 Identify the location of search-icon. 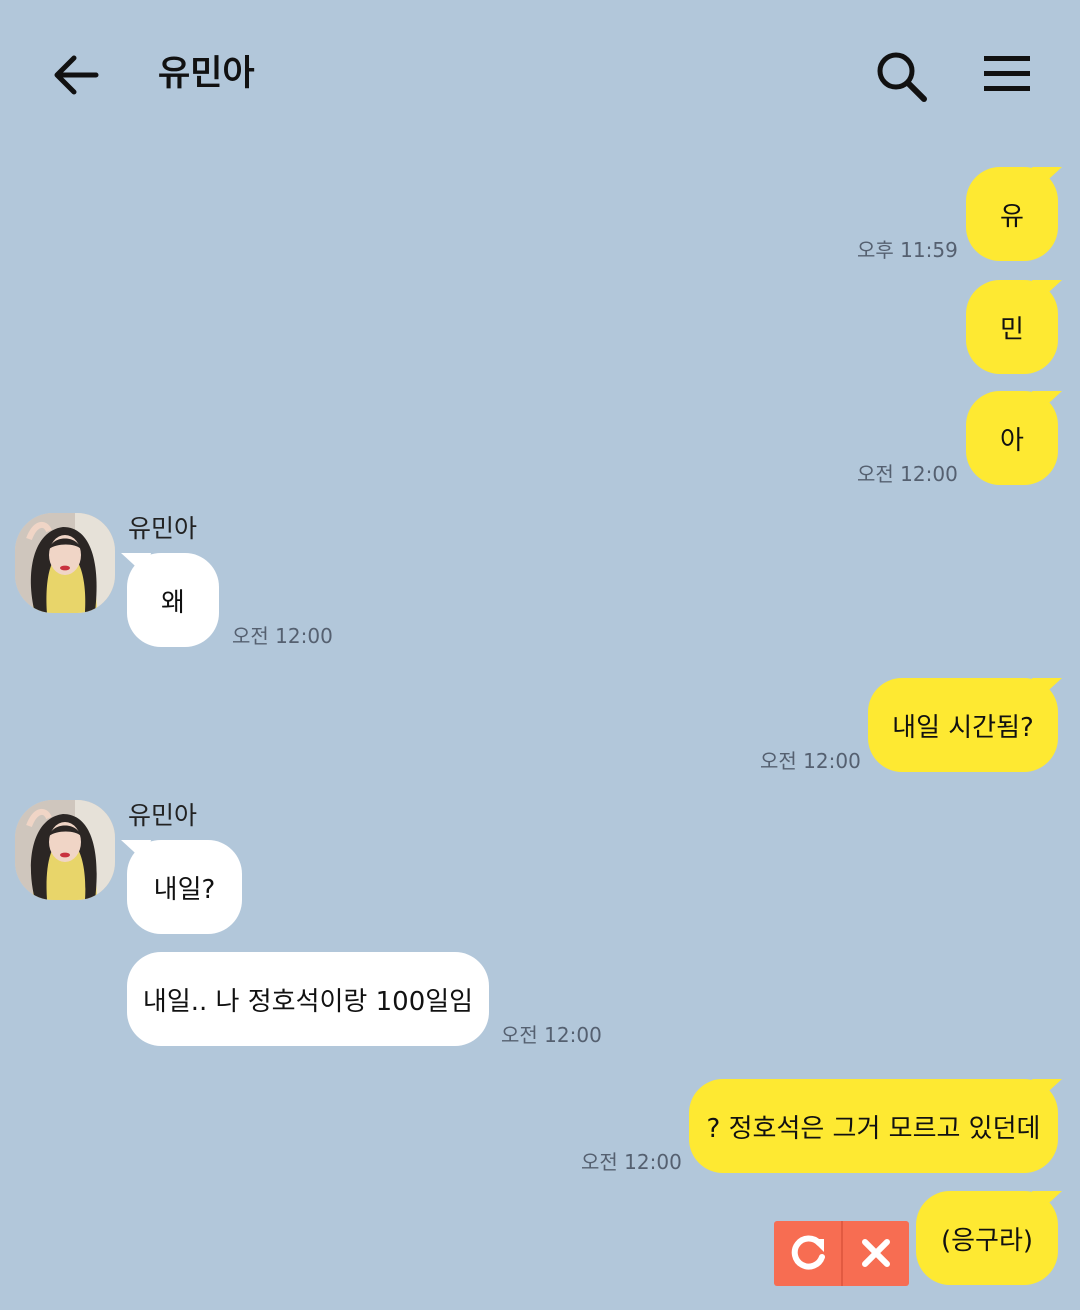
(902, 77).